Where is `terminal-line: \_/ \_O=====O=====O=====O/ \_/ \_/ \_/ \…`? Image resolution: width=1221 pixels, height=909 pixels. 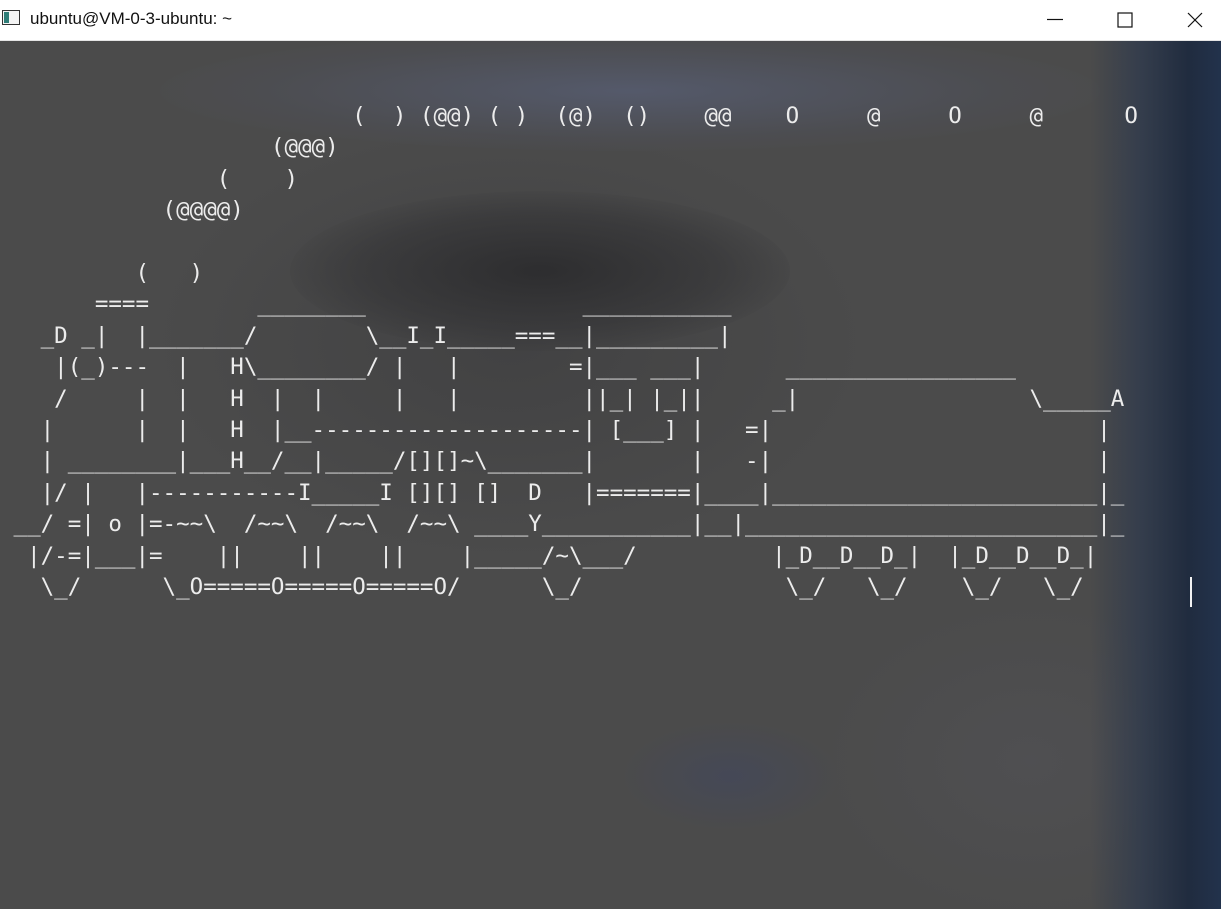 terminal-line: \_/ \_O=====O=====O=====O/ \_/ \_/ \_/ \… is located at coordinates (542, 587).